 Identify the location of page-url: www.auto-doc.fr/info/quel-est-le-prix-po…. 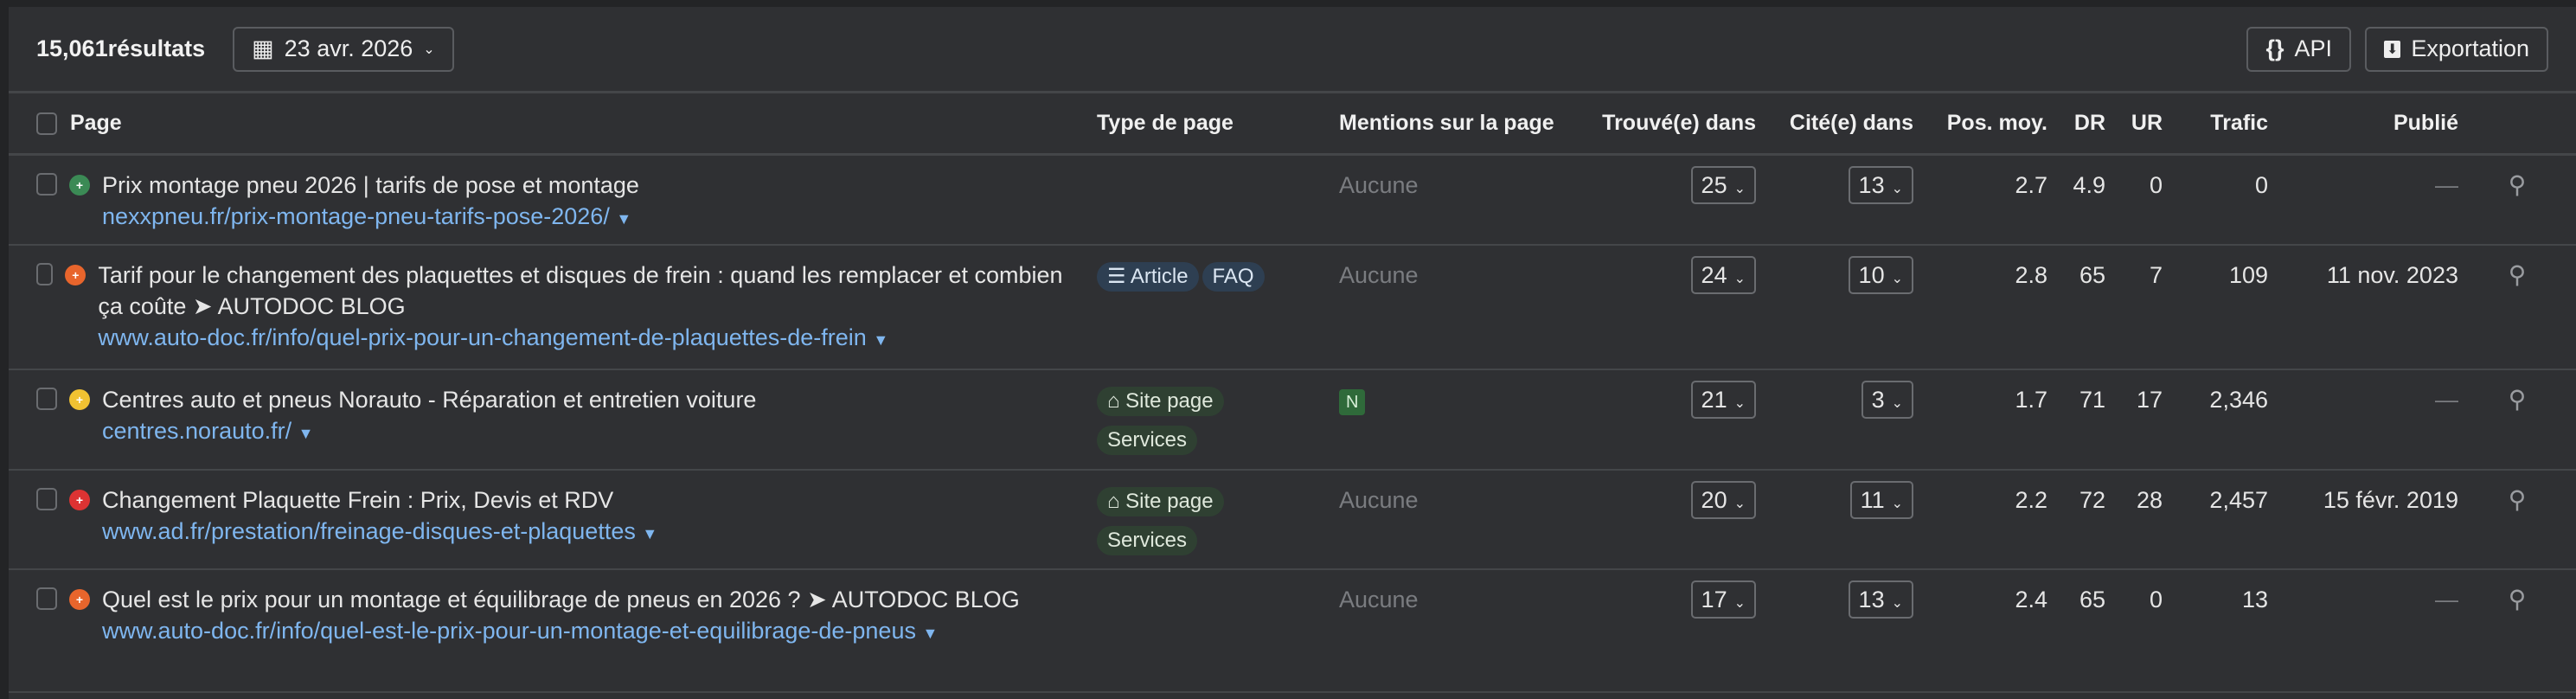
(509, 631).